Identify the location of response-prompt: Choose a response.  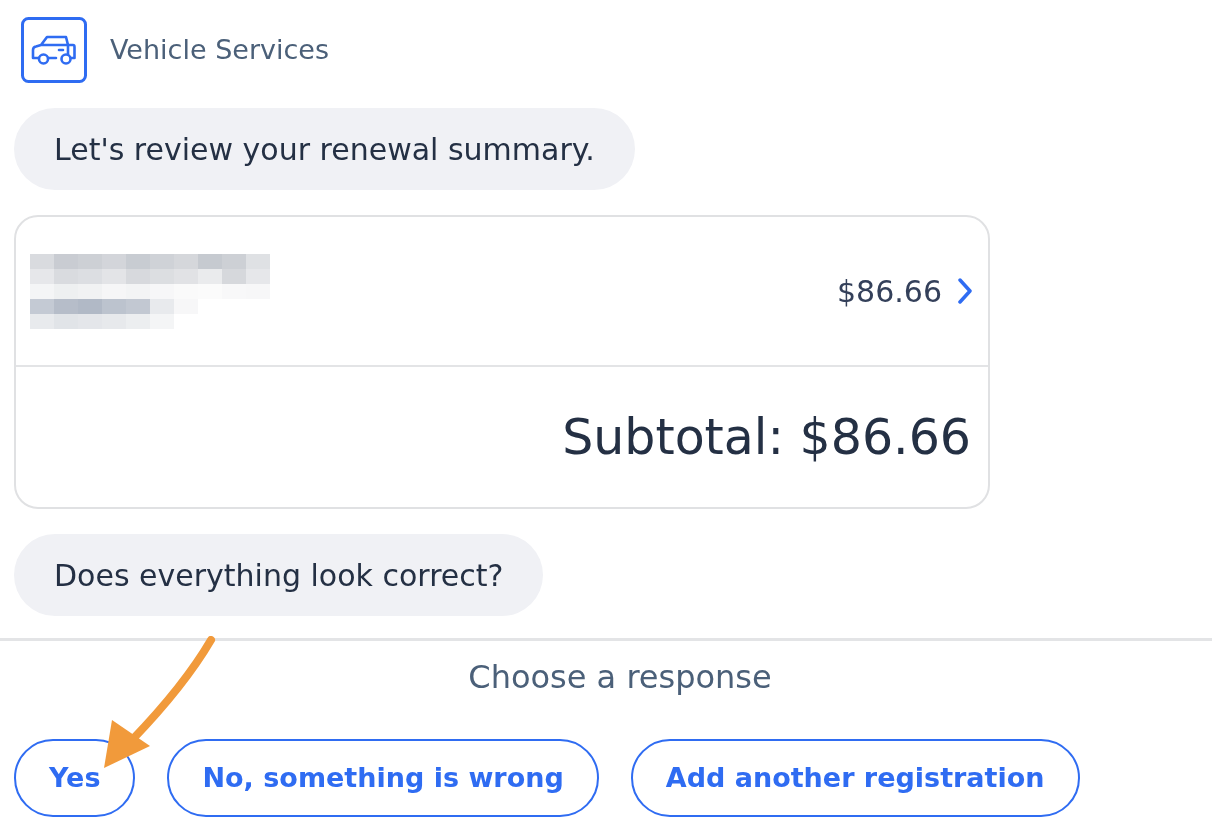
(620, 677).